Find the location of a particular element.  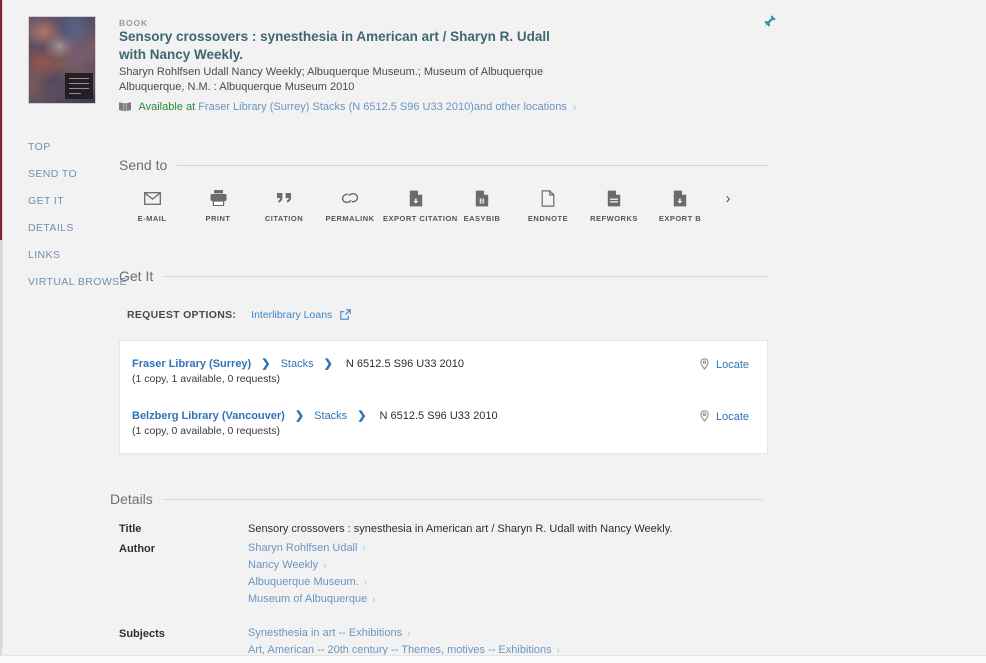

holding-availability-summary: (1 copy, 0 available, 0 requests) is located at coordinates (206, 431).